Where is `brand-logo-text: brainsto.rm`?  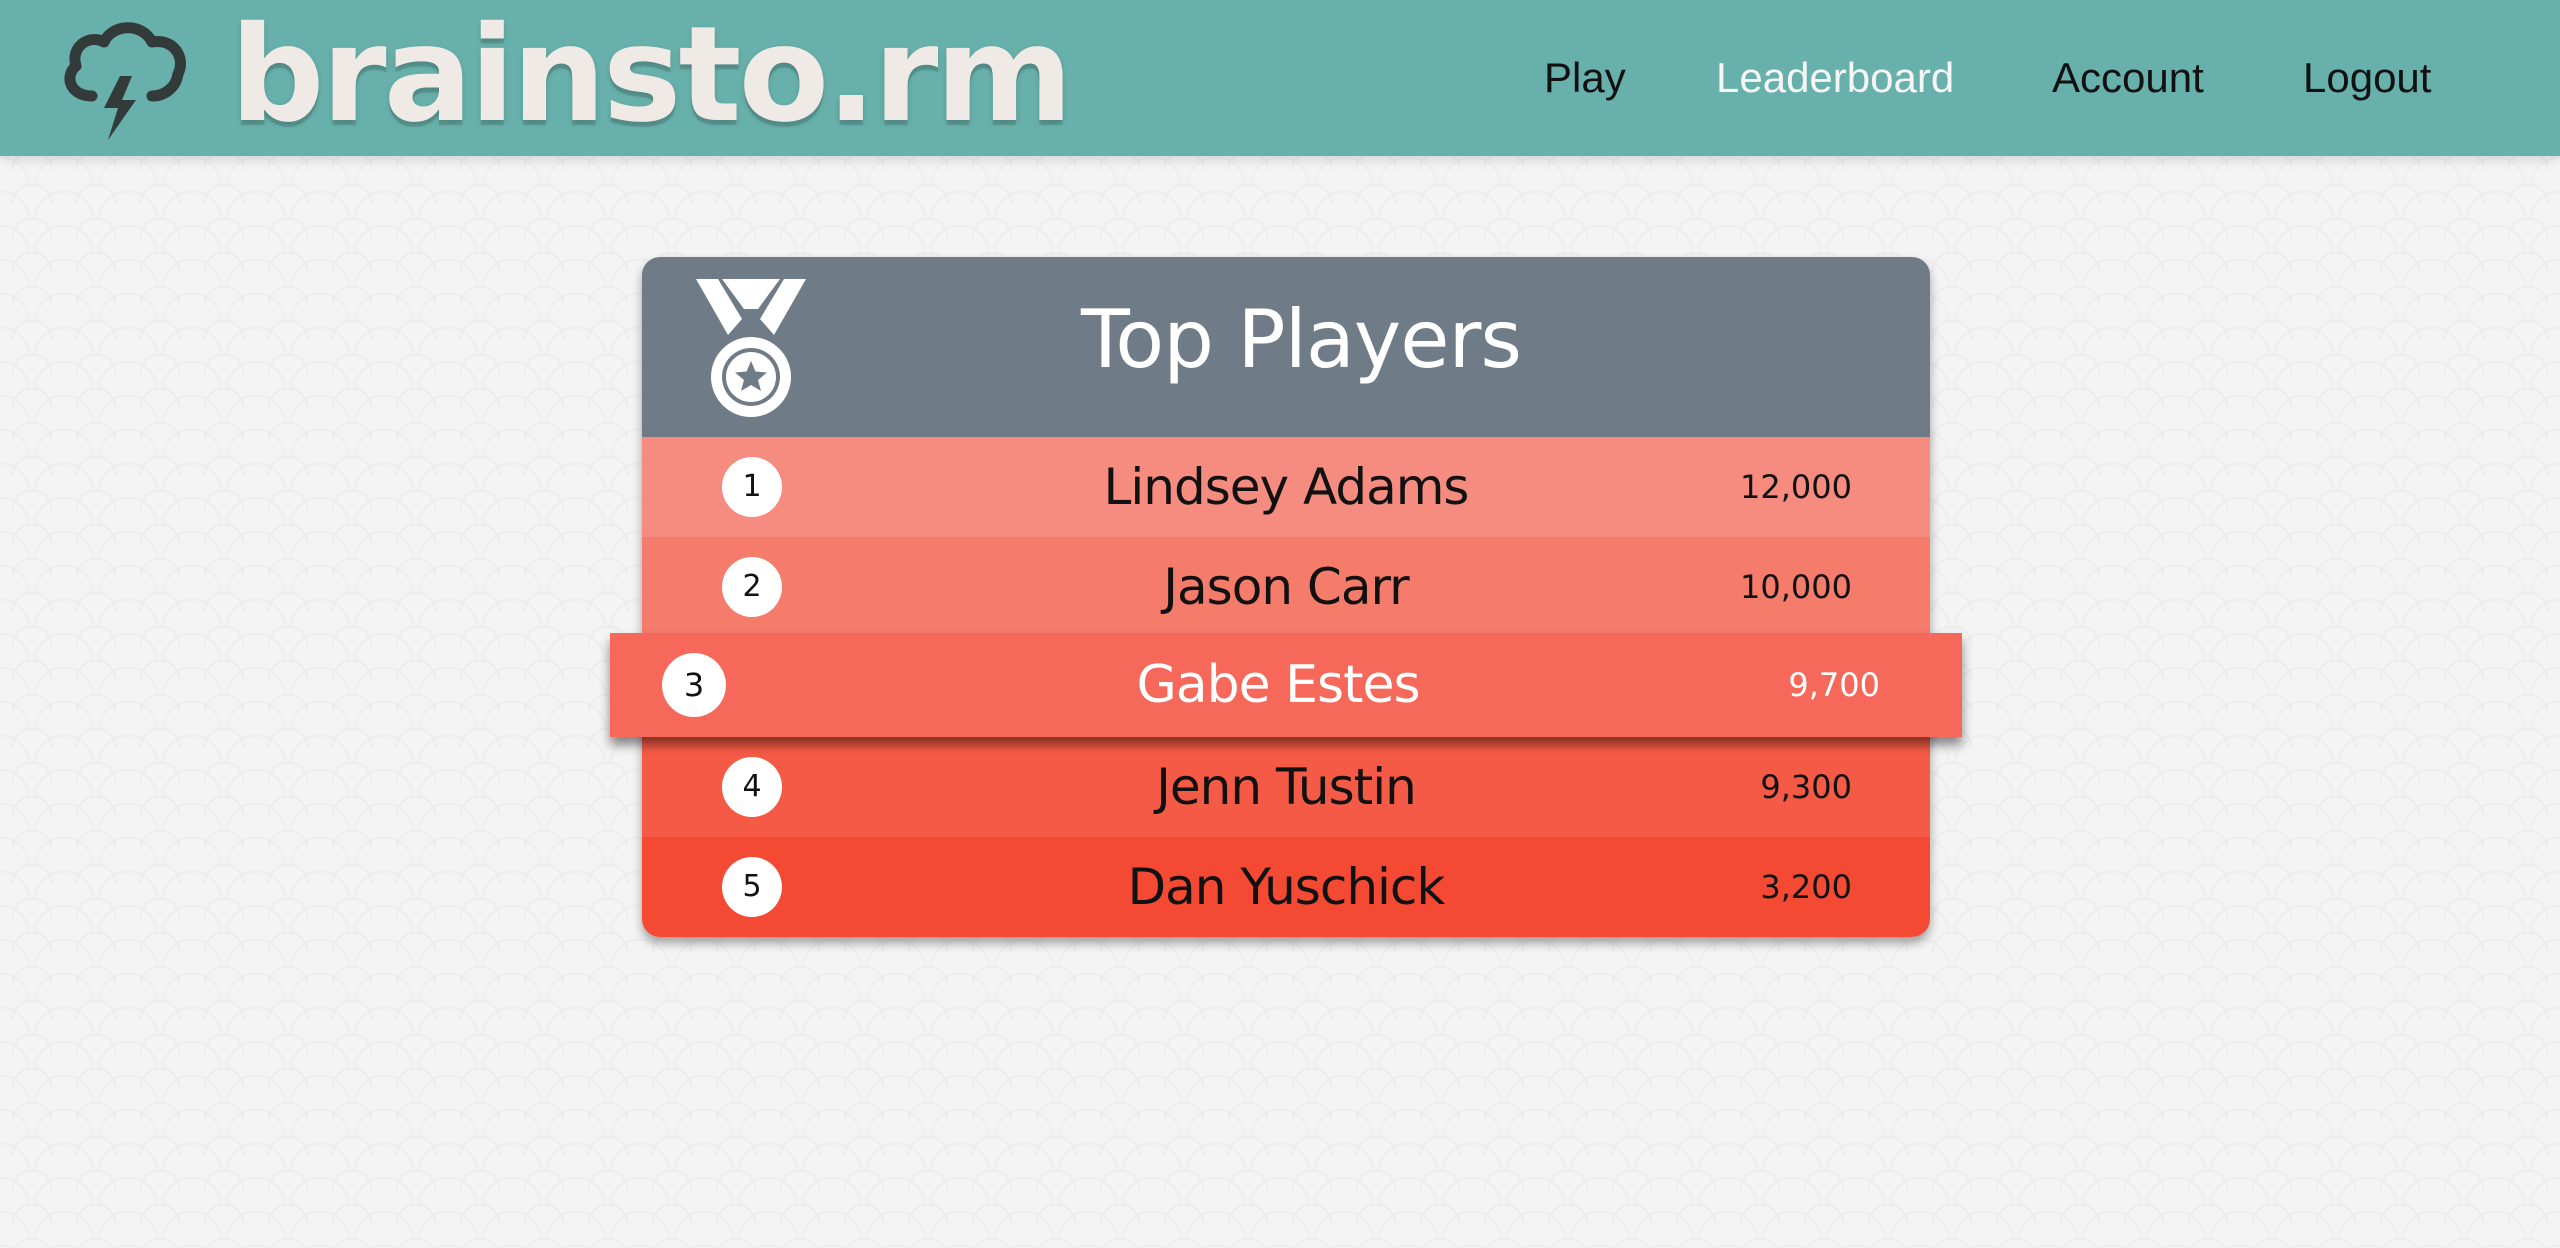 brand-logo-text: brainsto.rm is located at coordinates (651, 75).